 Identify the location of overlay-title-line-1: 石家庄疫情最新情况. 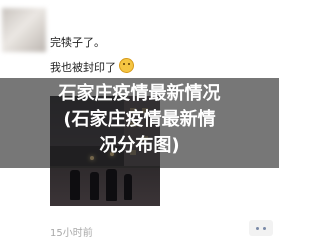
(139, 93).